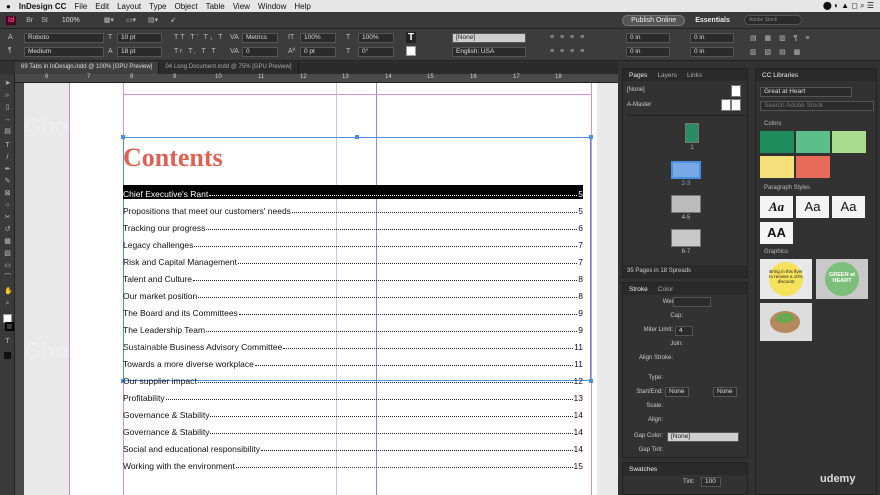  I want to click on space-after-field: 0 in, so click(712, 52).